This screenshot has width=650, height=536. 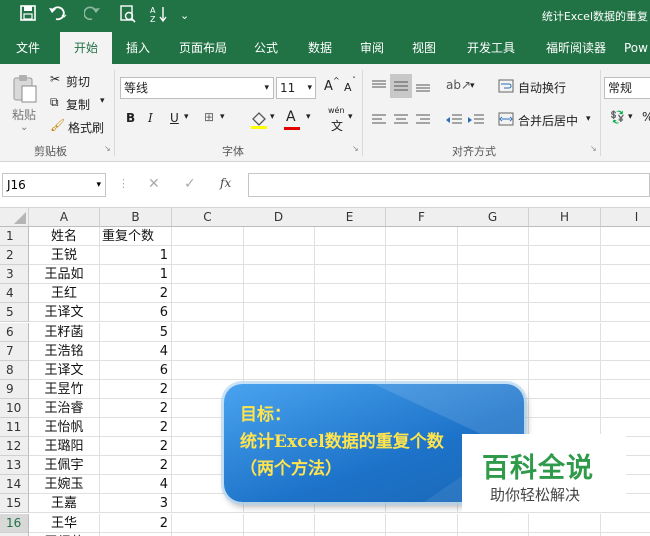 What do you see at coordinates (28, 48) in the screenshot?
I see `tab-file: 文件` at bounding box center [28, 48].